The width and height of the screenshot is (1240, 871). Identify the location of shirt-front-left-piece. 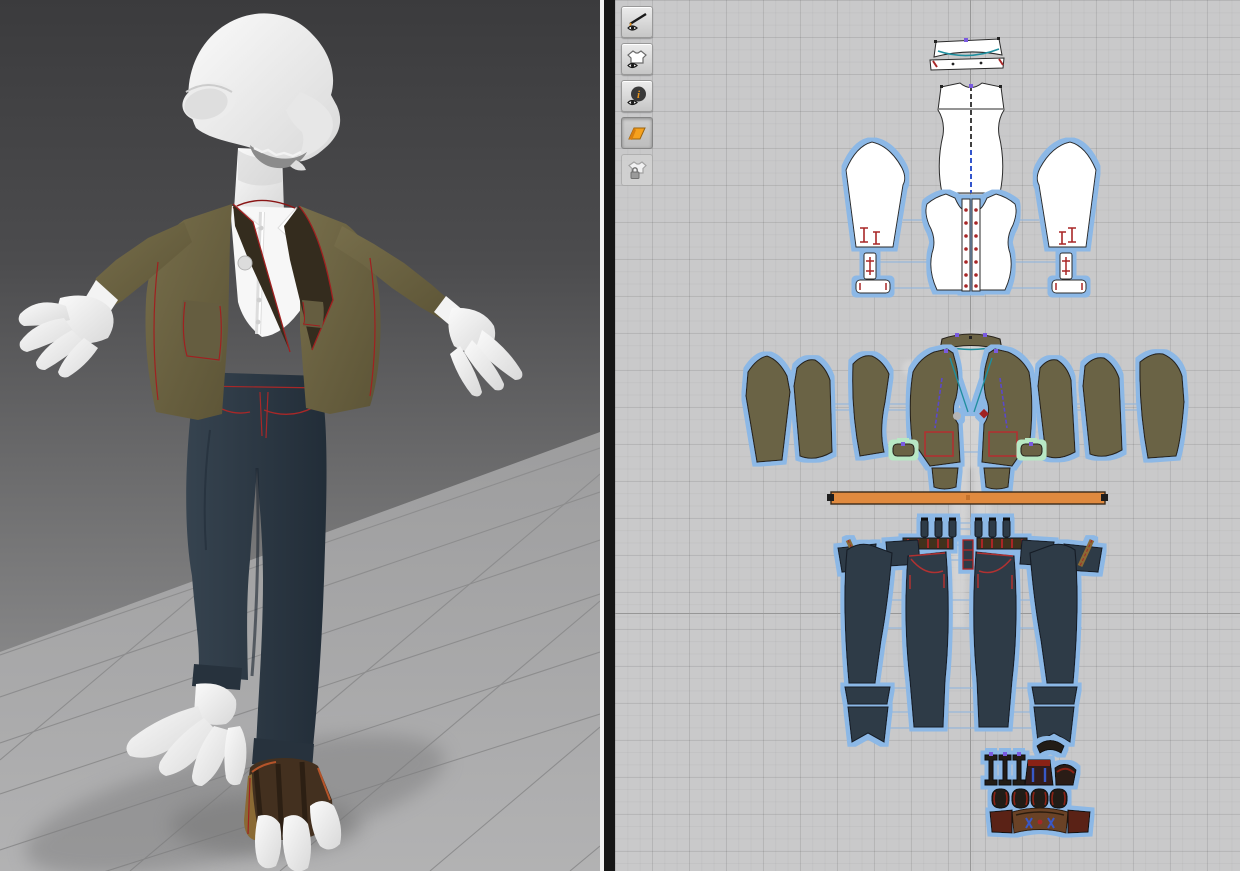
(948, 242).